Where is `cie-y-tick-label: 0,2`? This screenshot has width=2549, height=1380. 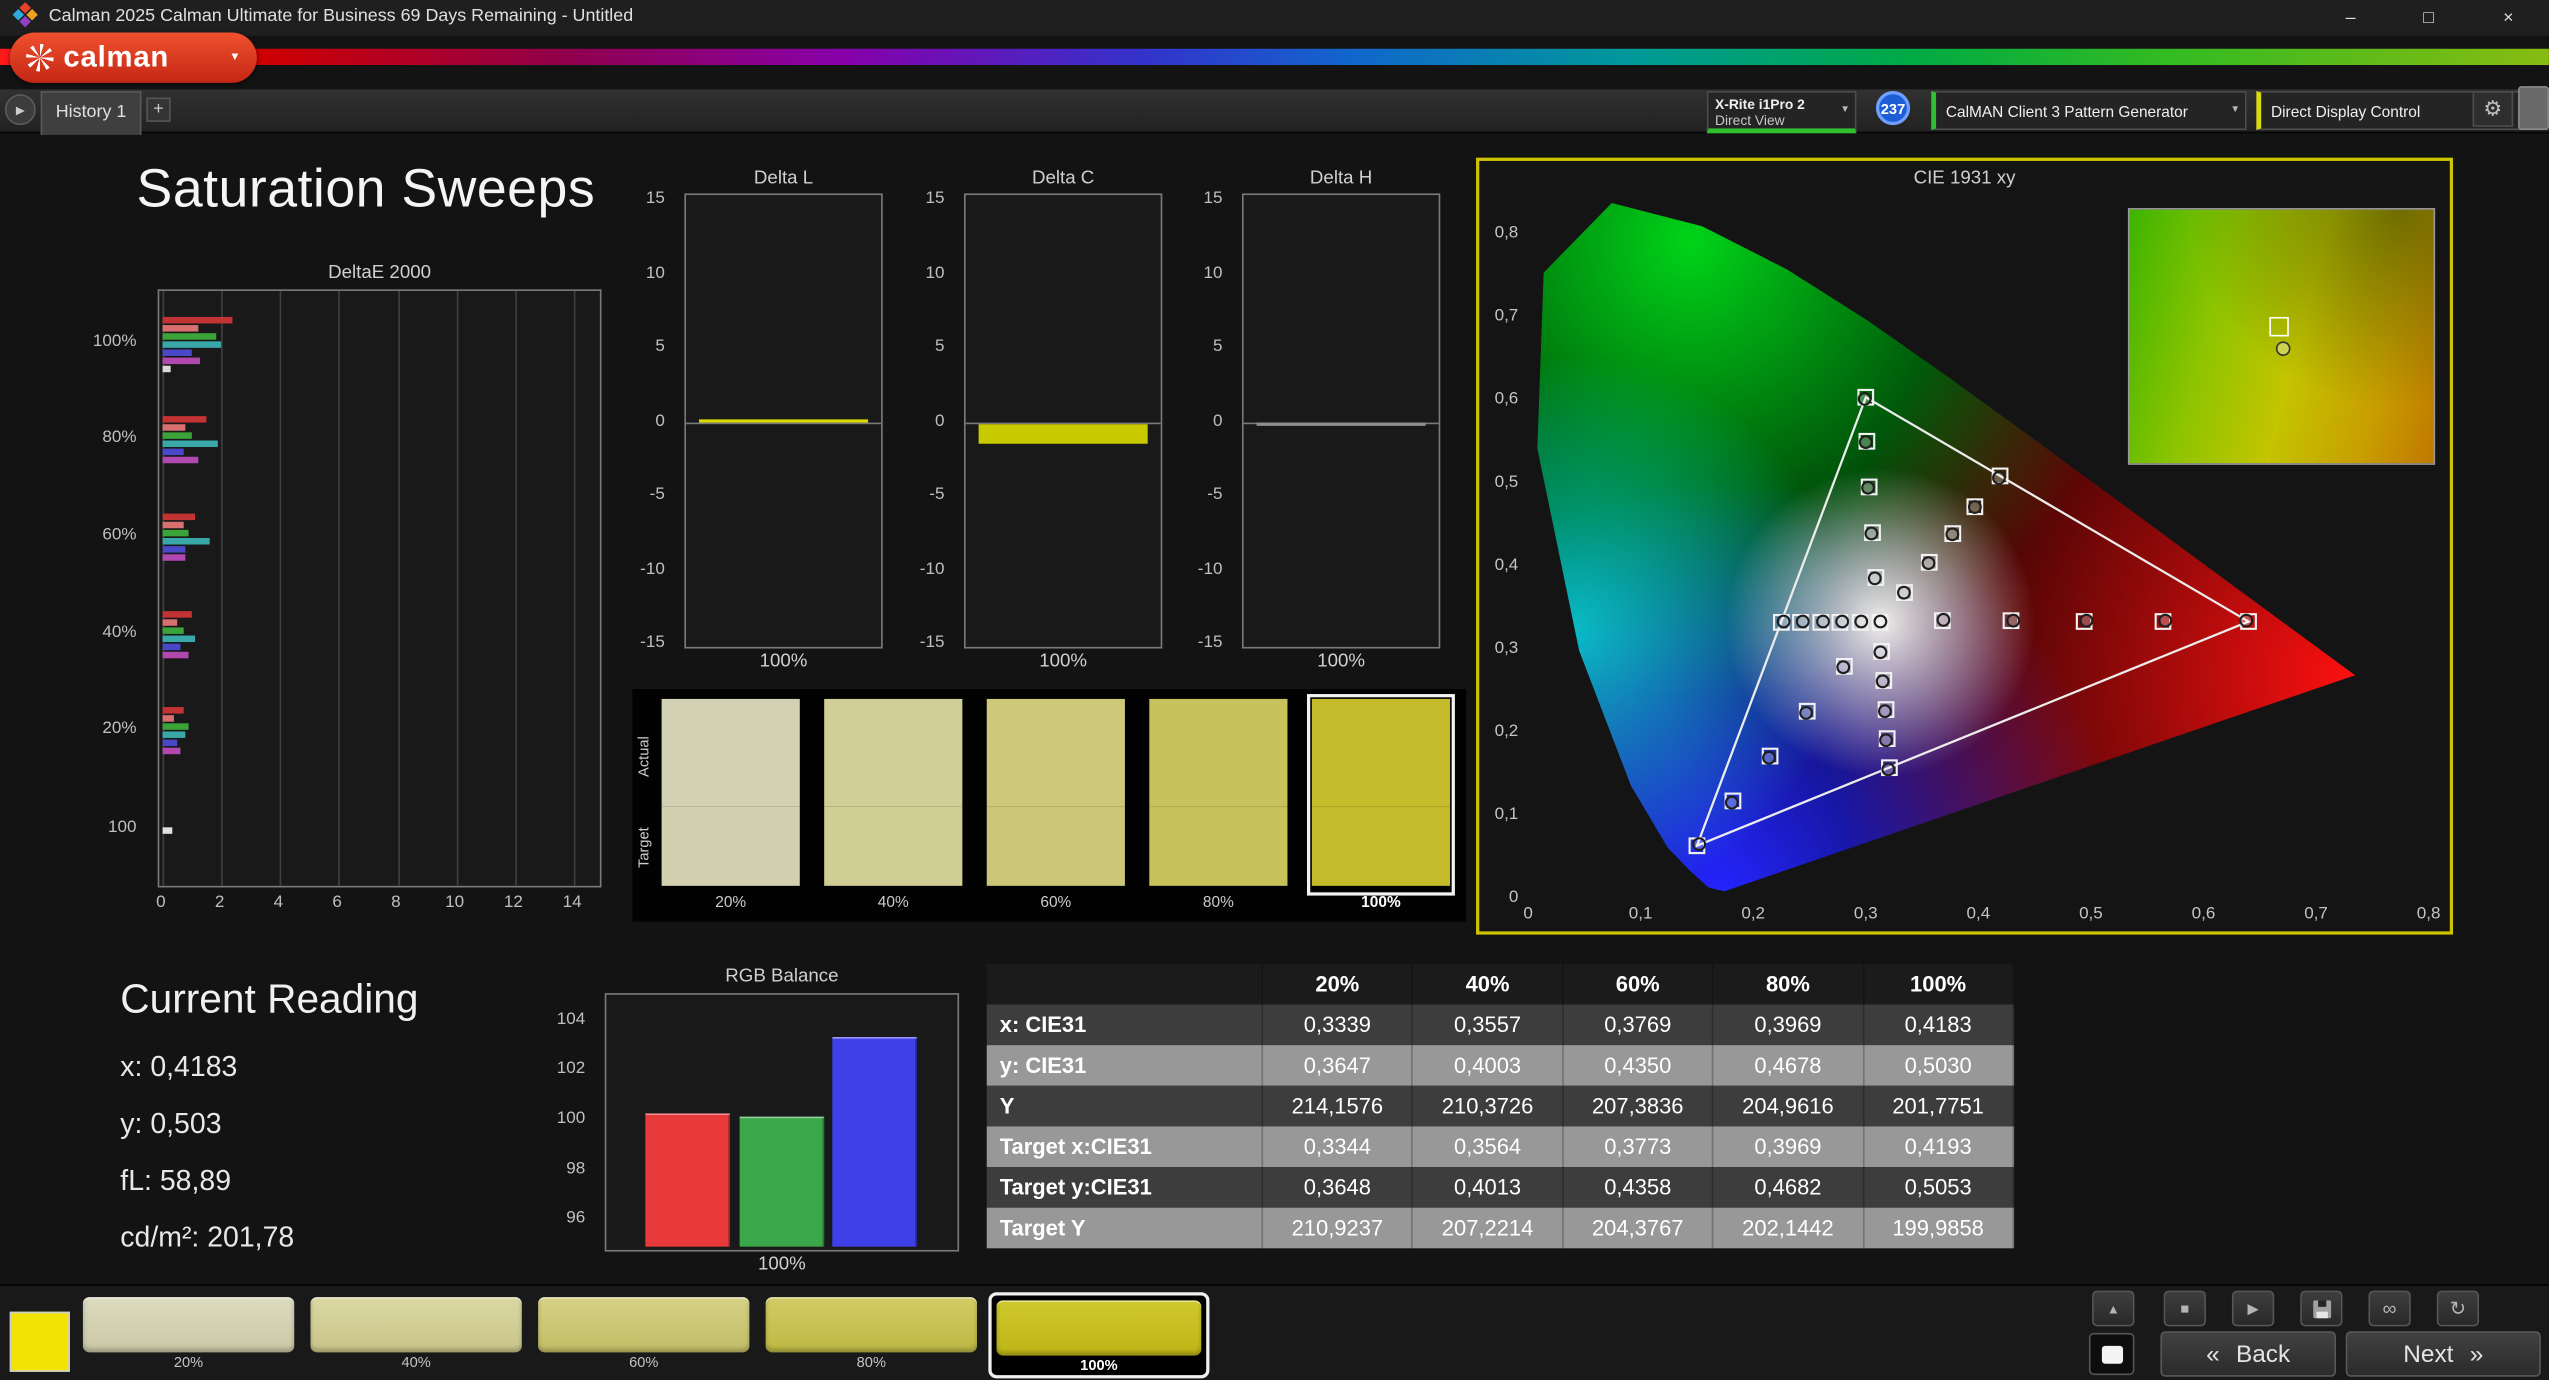
cie-y-tick-label: 0,2 is located at coordinates (1507, 730).